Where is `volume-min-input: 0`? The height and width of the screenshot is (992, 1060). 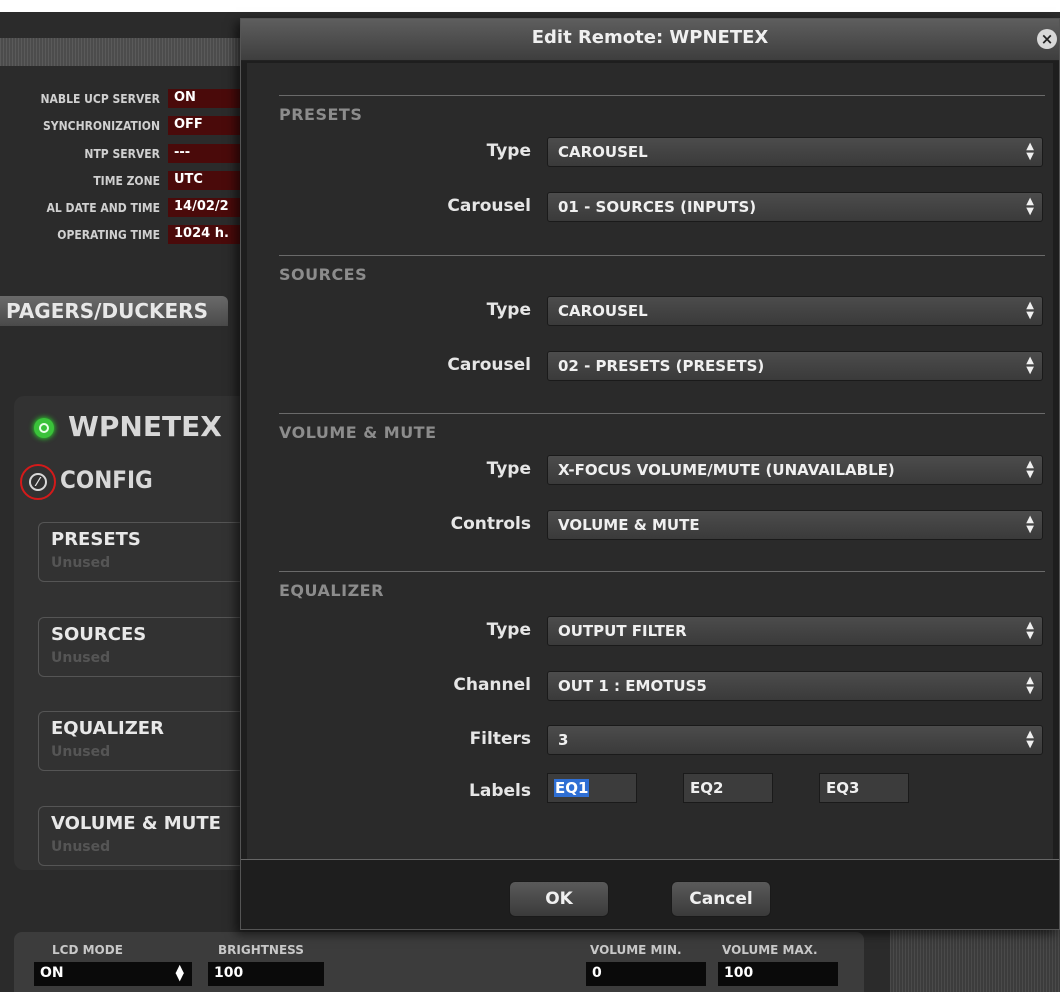
volume-min-input: 0 is located at coordinates (646, 974).